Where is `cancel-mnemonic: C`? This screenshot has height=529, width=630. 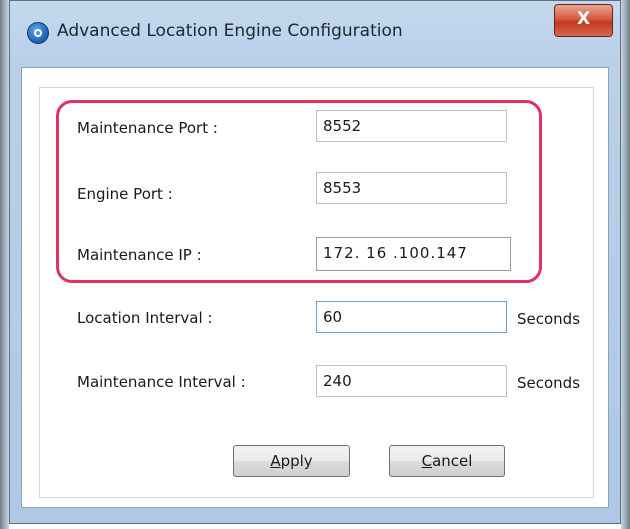 cancel-mnemonic: C is located at coordinates (427, 461).